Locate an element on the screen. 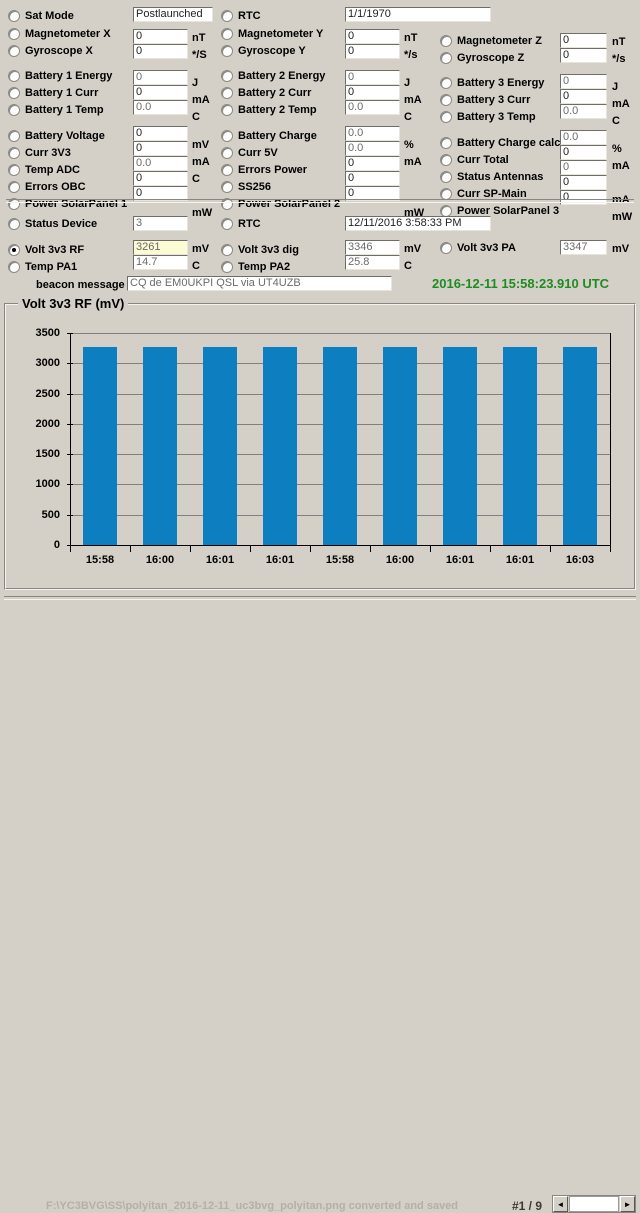 The image size is (640, 1213). radio-battery-voltage is located at coordinates (14, 135).